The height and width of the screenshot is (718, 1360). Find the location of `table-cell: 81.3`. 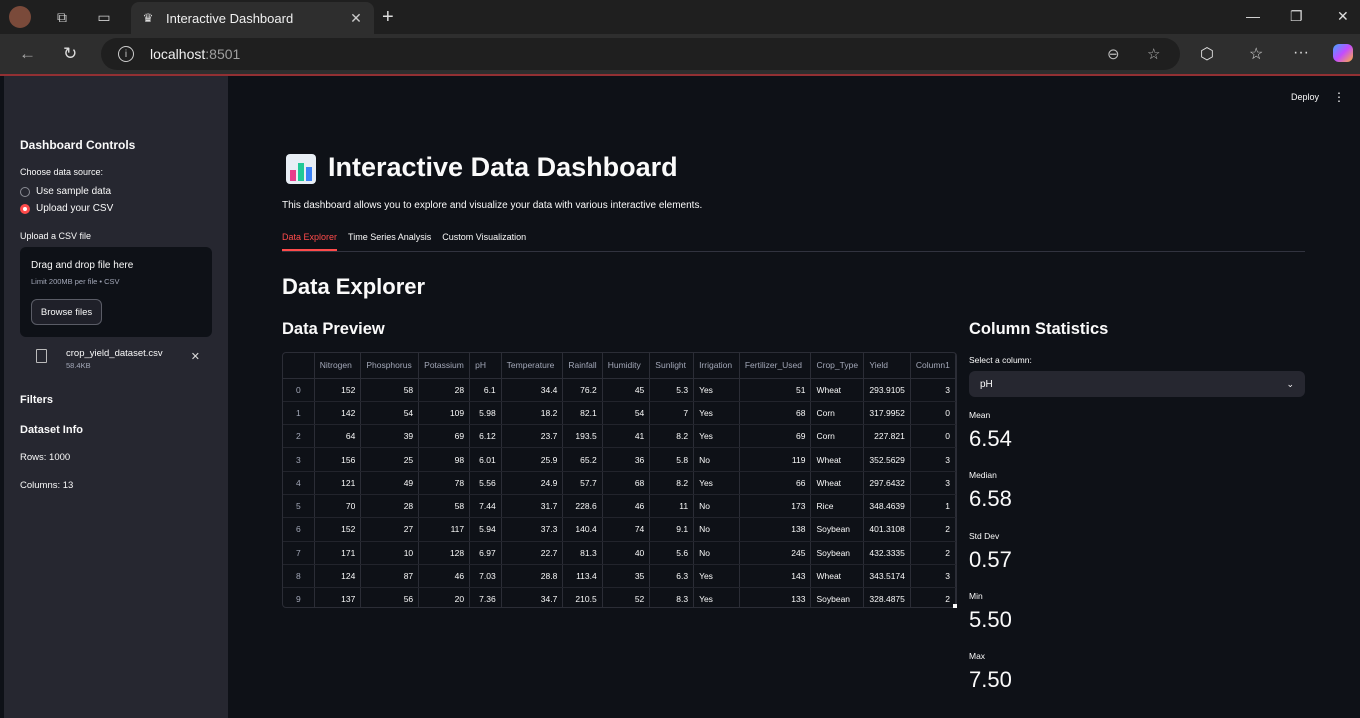

table-cell: 81.3 is located at coordinates (582, 553).